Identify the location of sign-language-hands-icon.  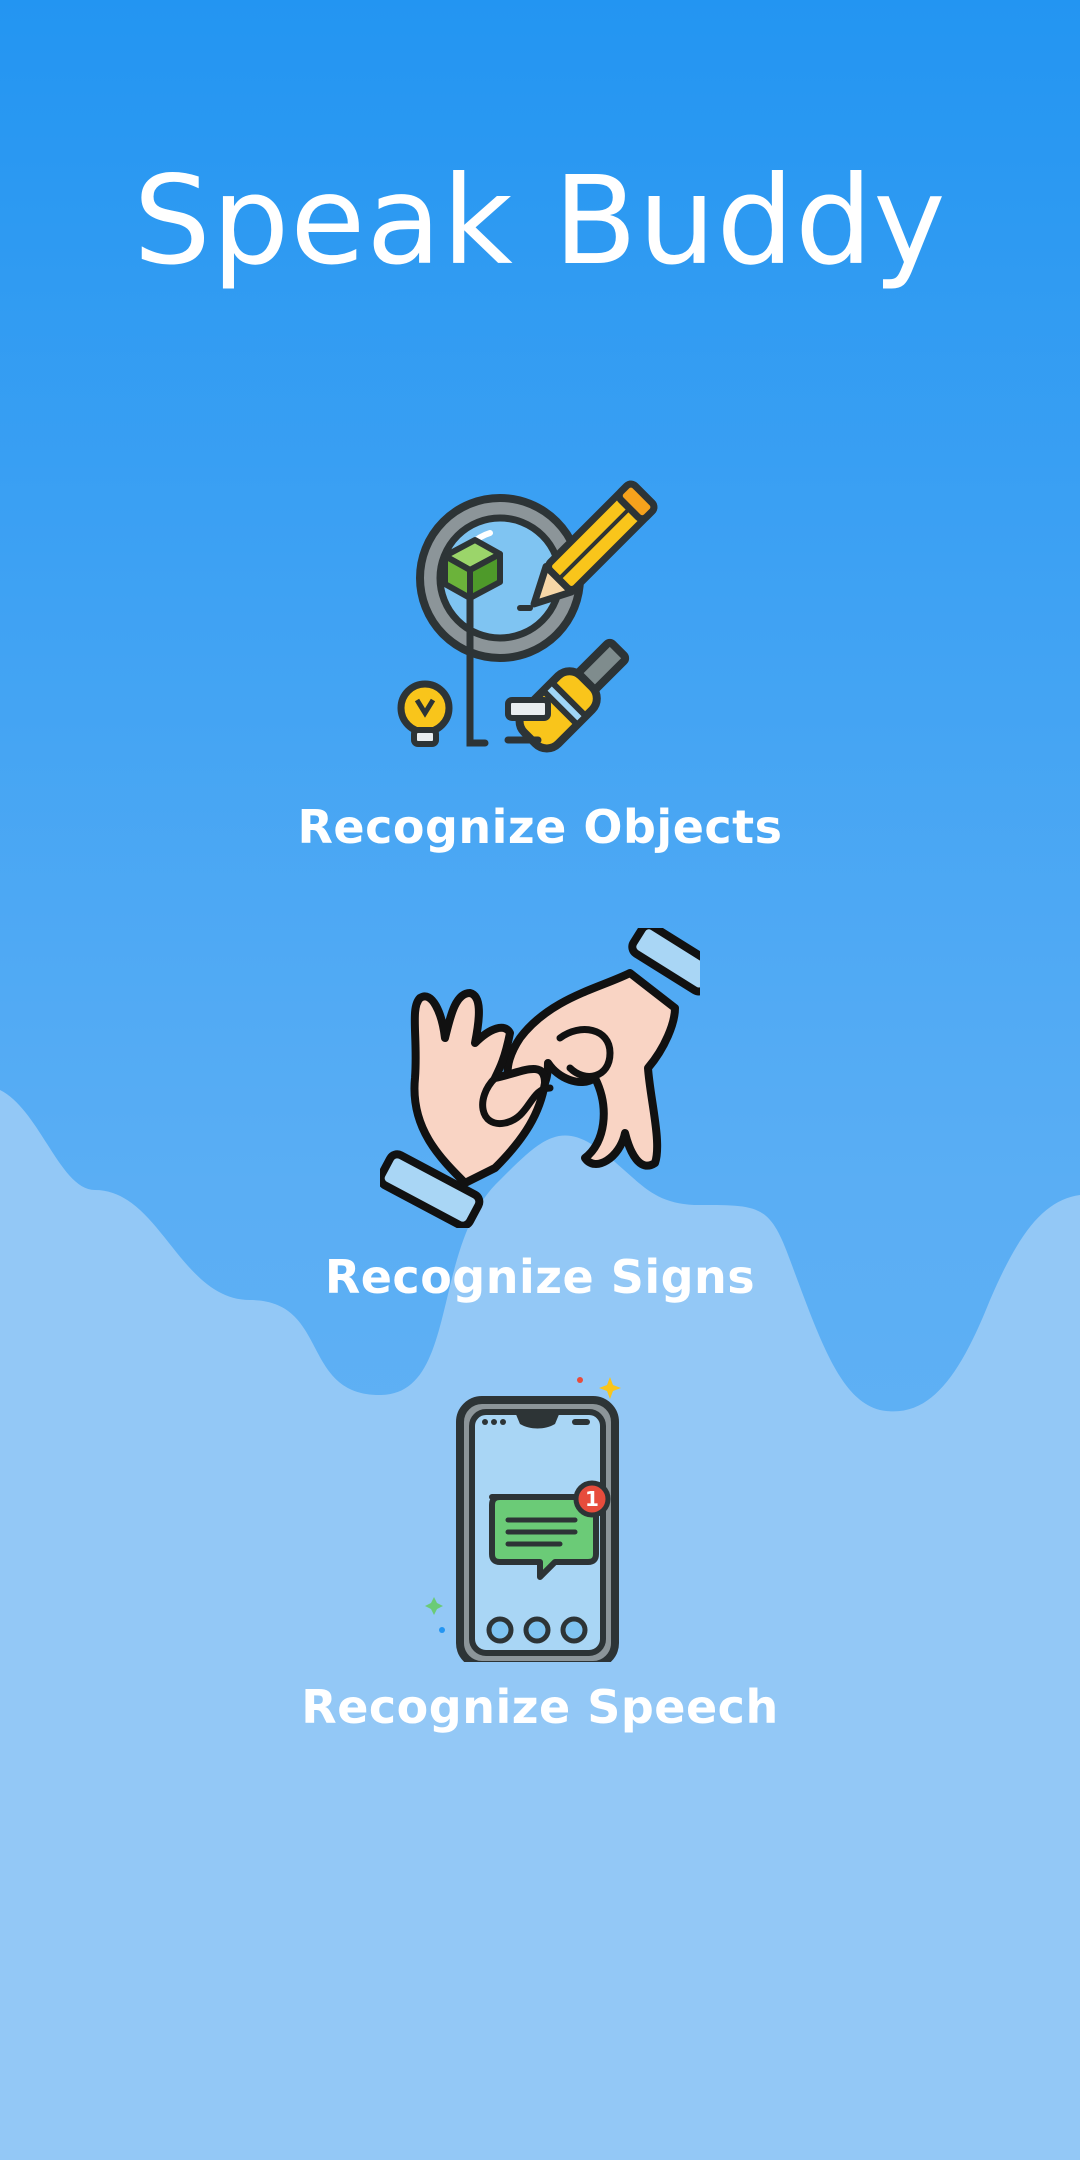
(540, 1078).